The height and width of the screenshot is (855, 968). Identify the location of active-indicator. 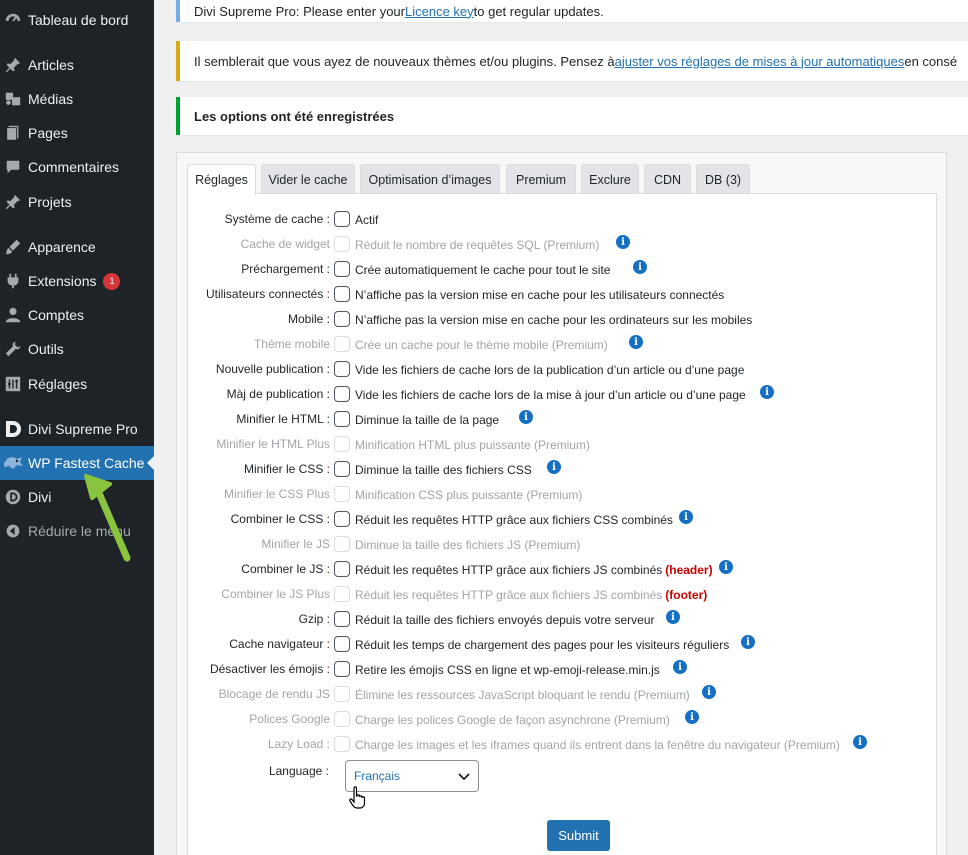
(150, 463).